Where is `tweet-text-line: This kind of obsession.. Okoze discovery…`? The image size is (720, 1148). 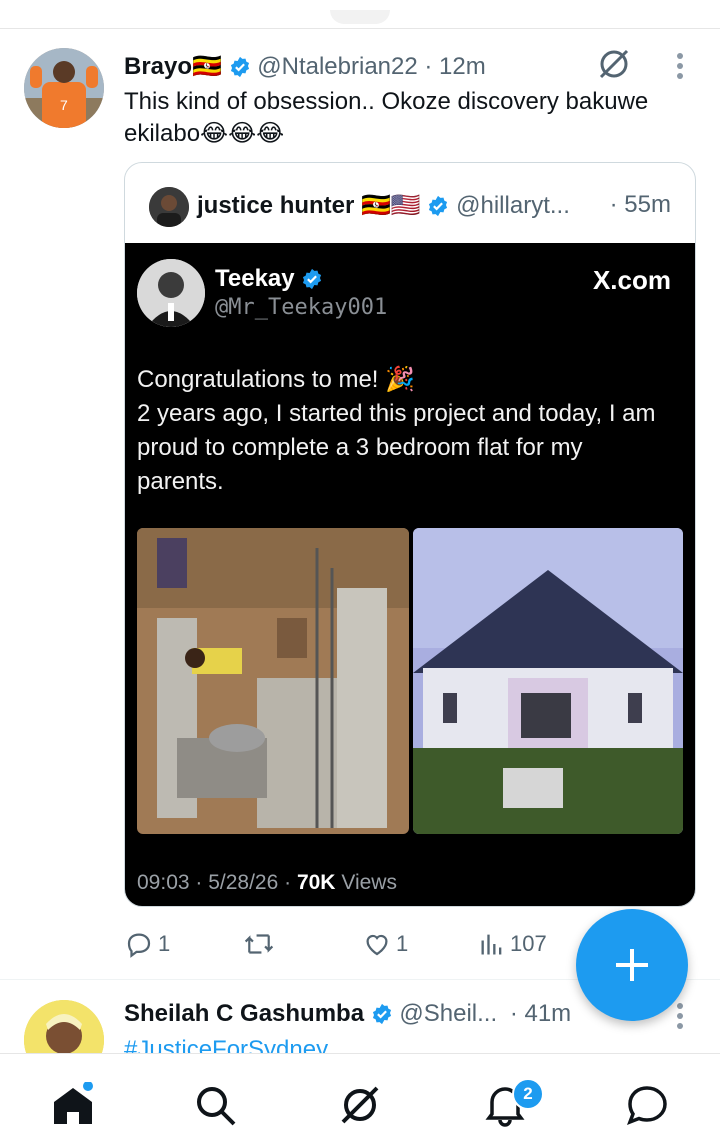 tweet-text-line: This kind of obsession.. Okoze discovery… is located at coordinates (386, 101).